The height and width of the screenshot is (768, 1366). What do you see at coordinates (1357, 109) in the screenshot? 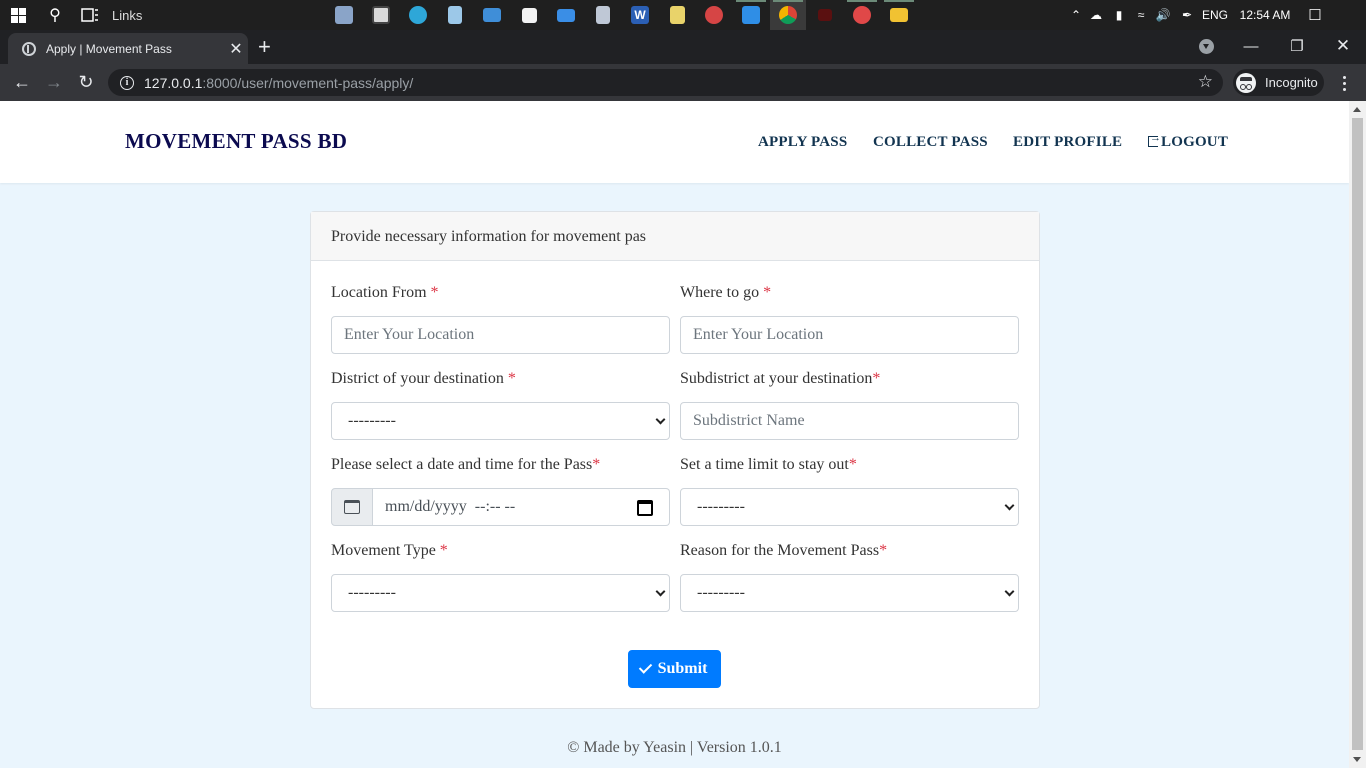
I see `scroll-up-icon` at bounding box center [1357, 109].